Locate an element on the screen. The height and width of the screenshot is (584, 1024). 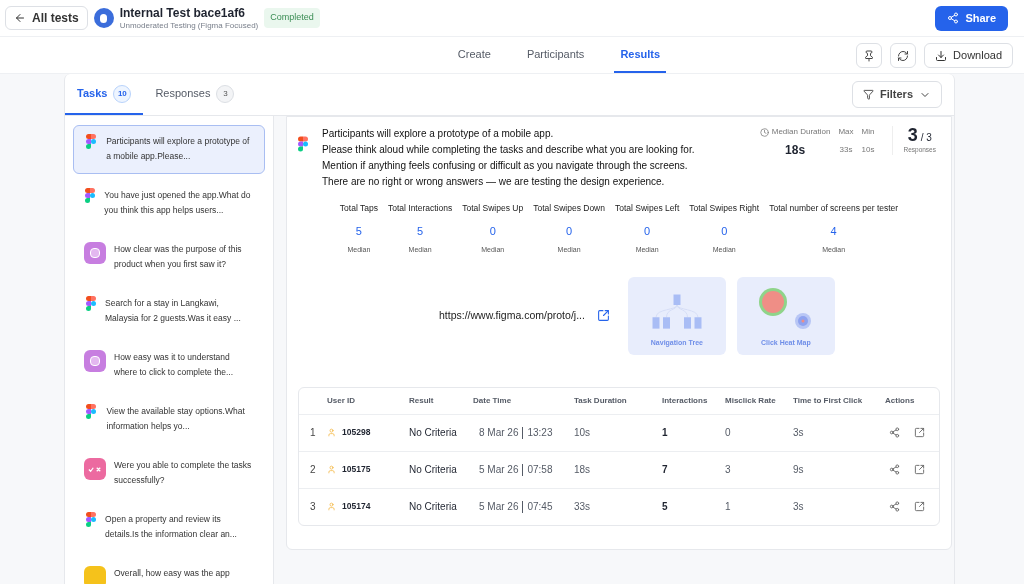
pin-button is located at coordinates (869, 55).